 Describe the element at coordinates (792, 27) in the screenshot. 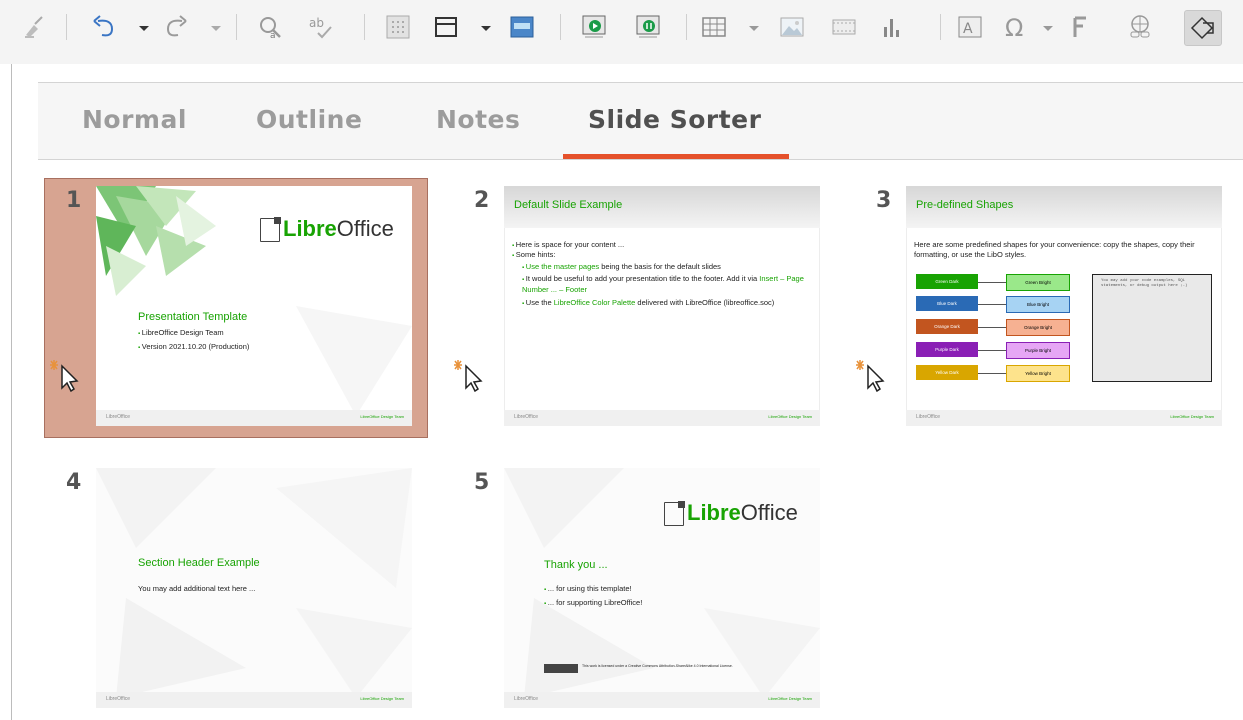

I see `image-icon` at that location.